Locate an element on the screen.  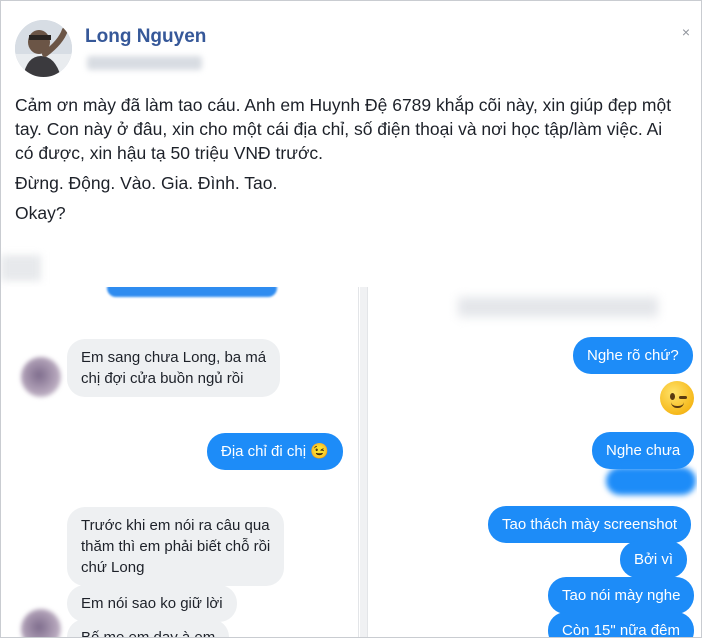
screenshot-divider is located at coordinates (363, 462).